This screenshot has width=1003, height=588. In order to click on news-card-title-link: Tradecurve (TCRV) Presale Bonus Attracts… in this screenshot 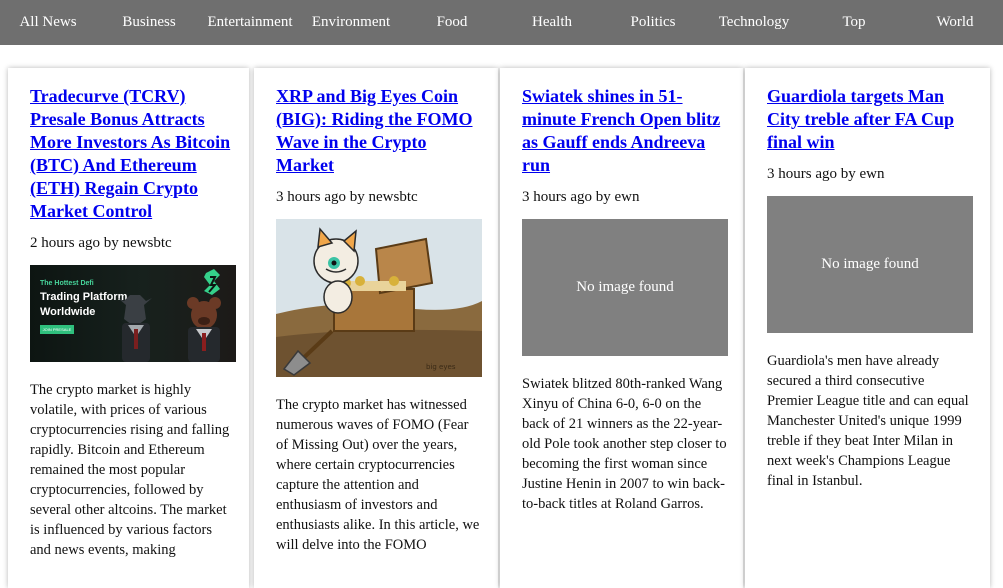, I will do `click(133, 154)`.